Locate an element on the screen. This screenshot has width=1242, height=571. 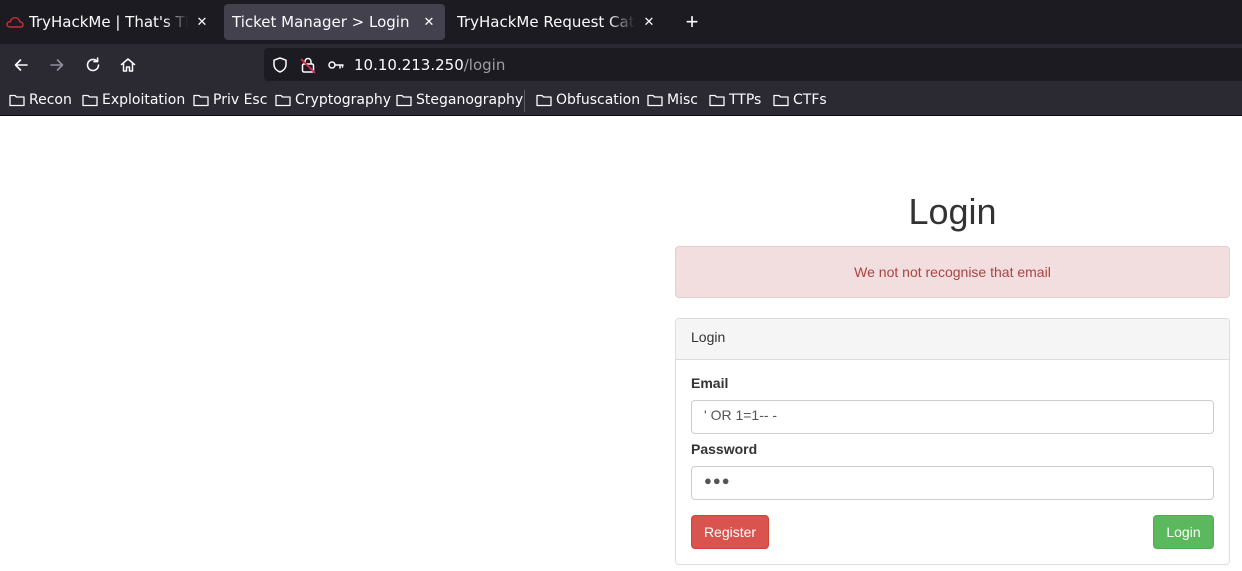
bookmark-folder-priv-esc: Priv Esc is located at coordinates (230, 100).